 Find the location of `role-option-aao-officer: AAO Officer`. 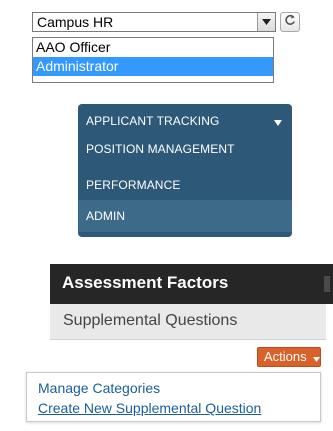

role-option-aao-officer: AAO Officer is located at coordinates (153, 47).